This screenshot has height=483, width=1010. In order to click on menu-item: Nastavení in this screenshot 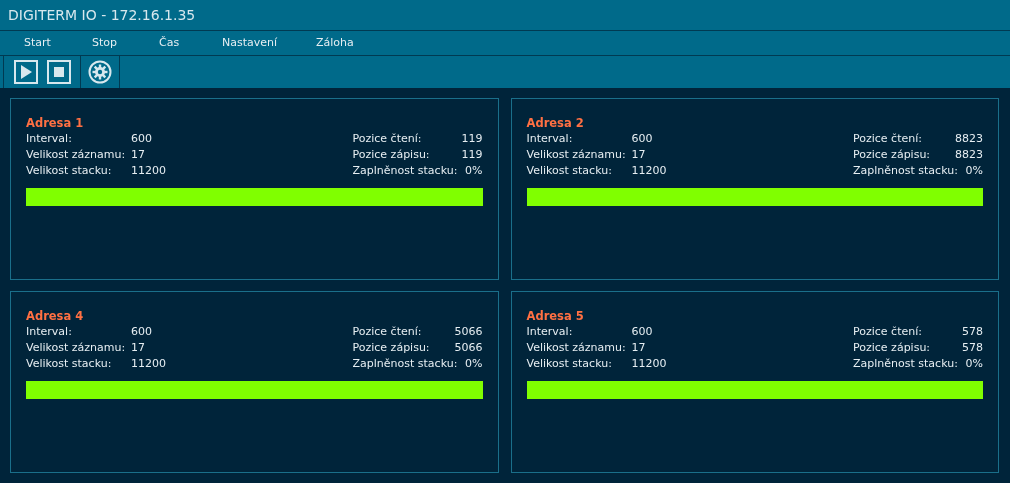, I will do `click(269, 43)`.